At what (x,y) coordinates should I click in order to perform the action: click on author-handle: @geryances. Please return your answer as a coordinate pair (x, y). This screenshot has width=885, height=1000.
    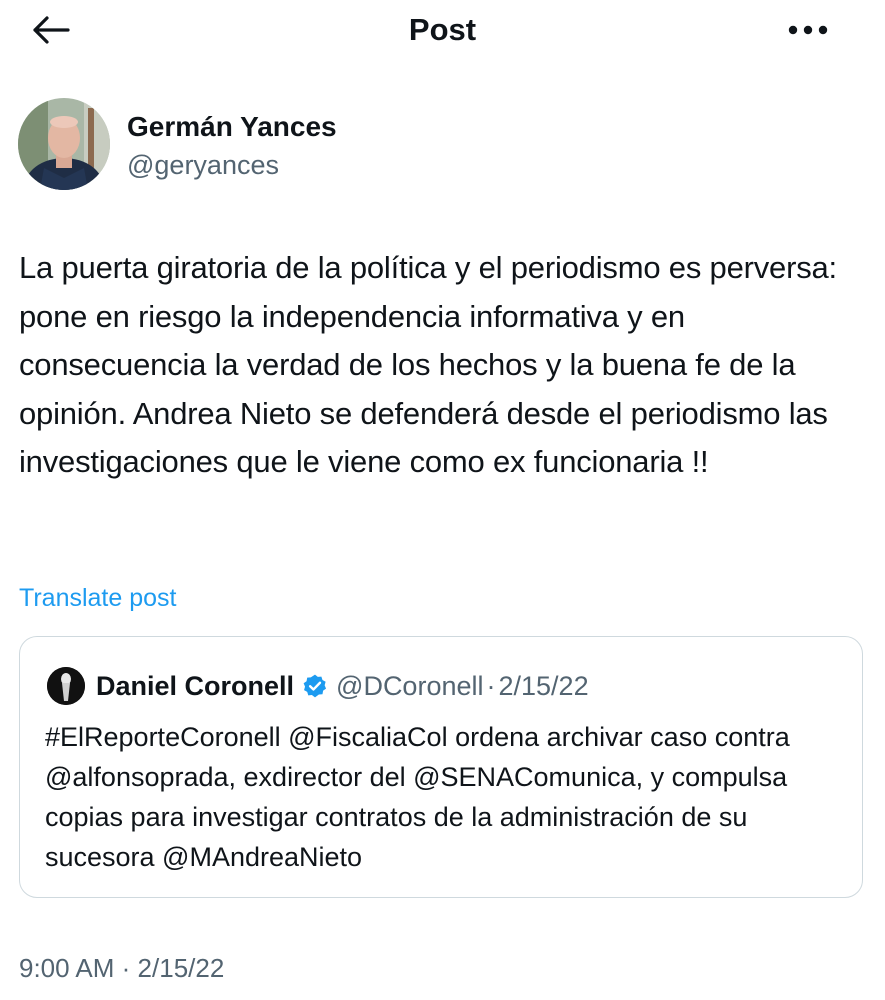
    Looking at the image, I should click on (203, 165).